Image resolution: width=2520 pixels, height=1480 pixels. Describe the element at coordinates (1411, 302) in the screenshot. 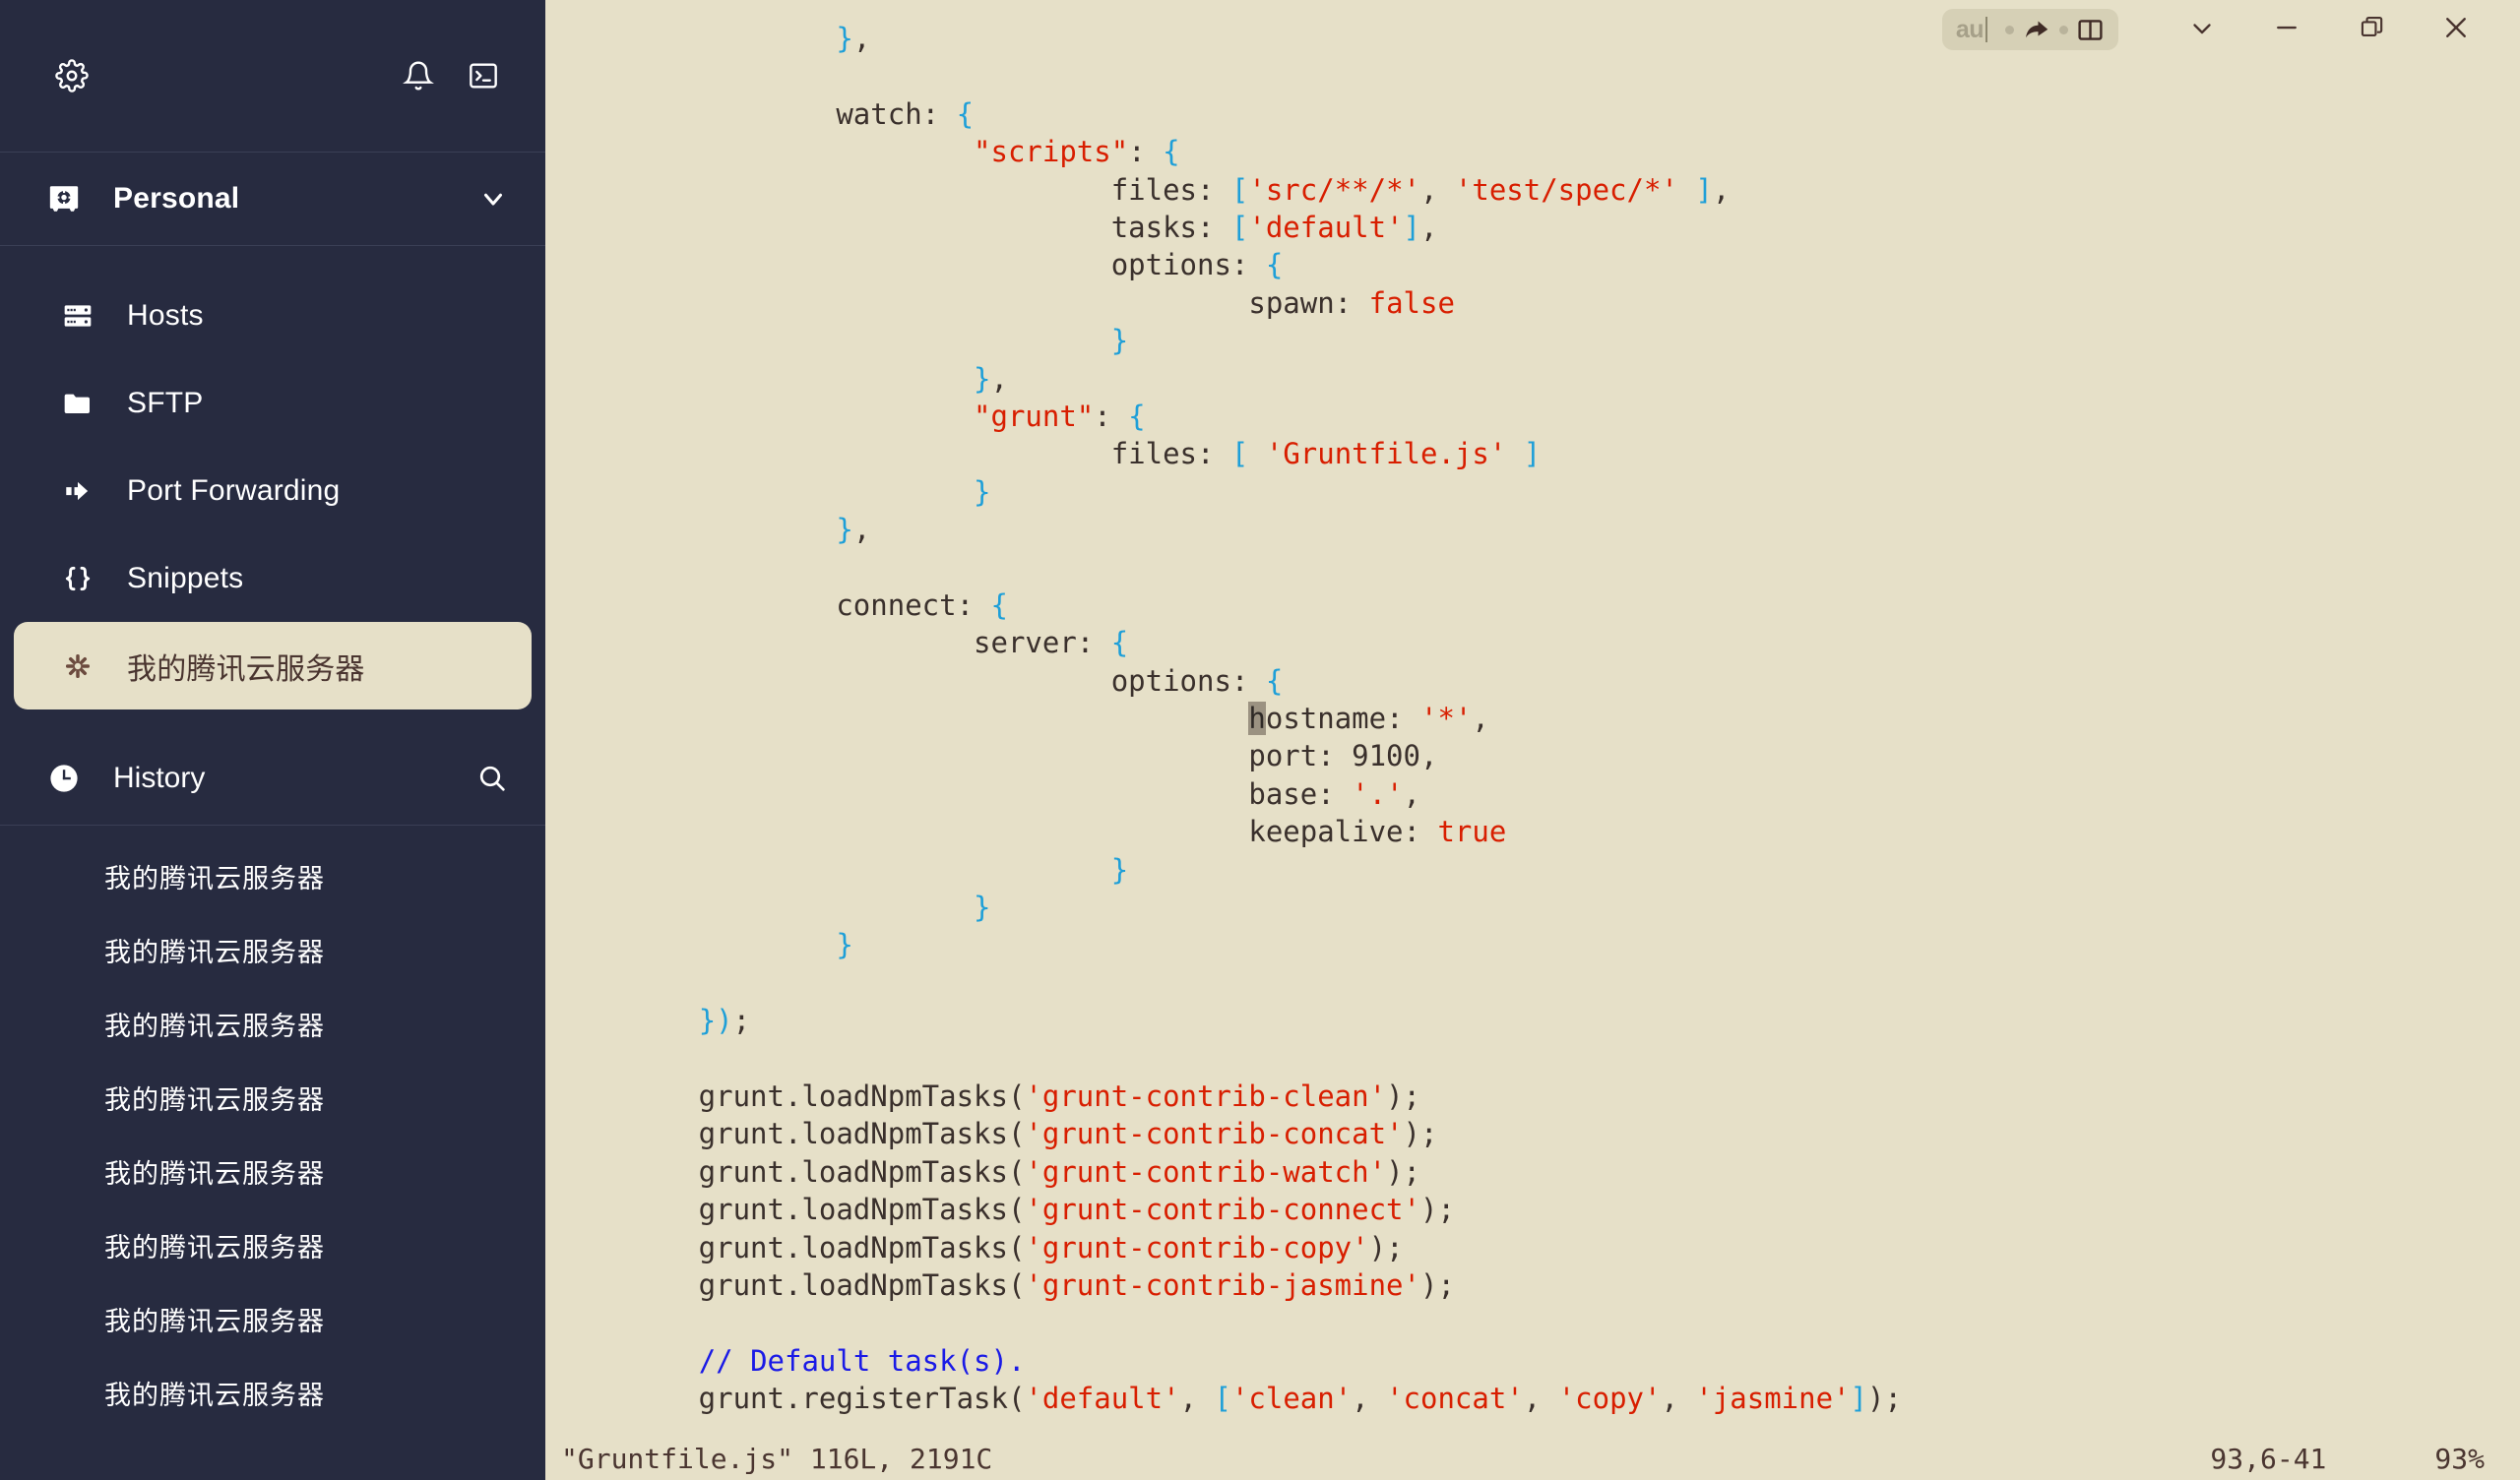

I see `code-token: false` at that location.